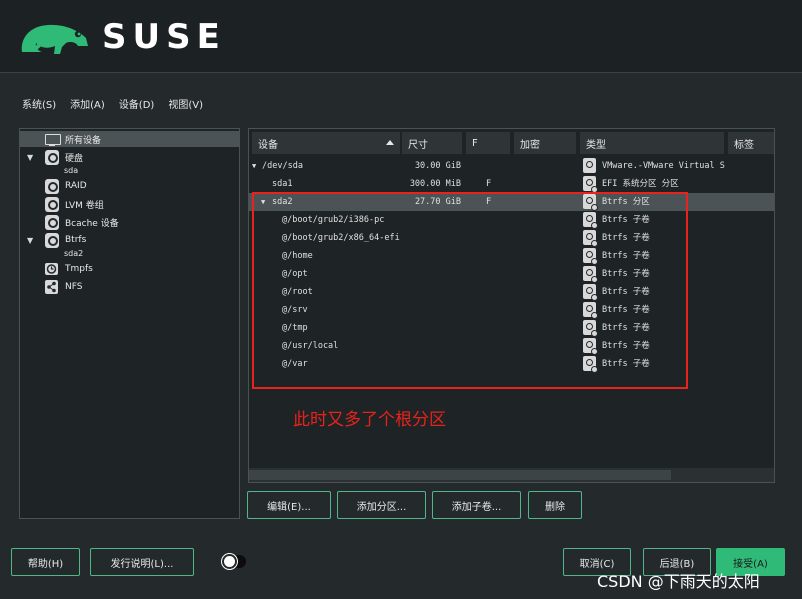 This screenshot has width=802, height=599. I want to click on cell-type: VMware.-VMware Virtual S, so click(663, 166).